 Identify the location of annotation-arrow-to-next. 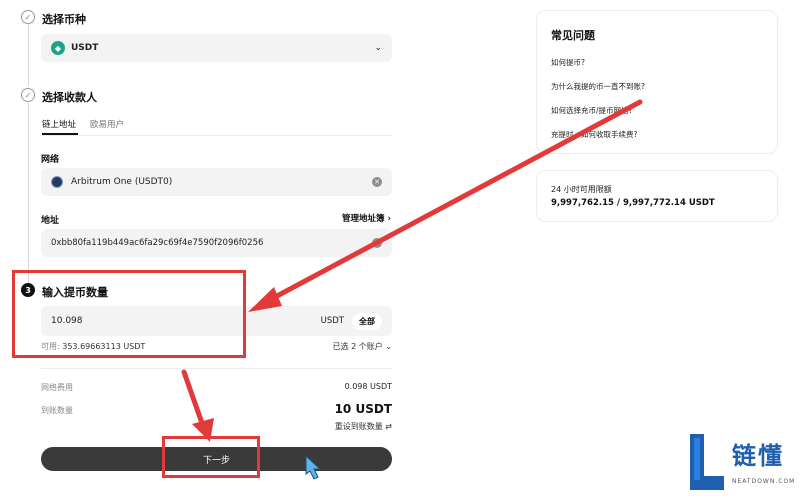
(197, 405).